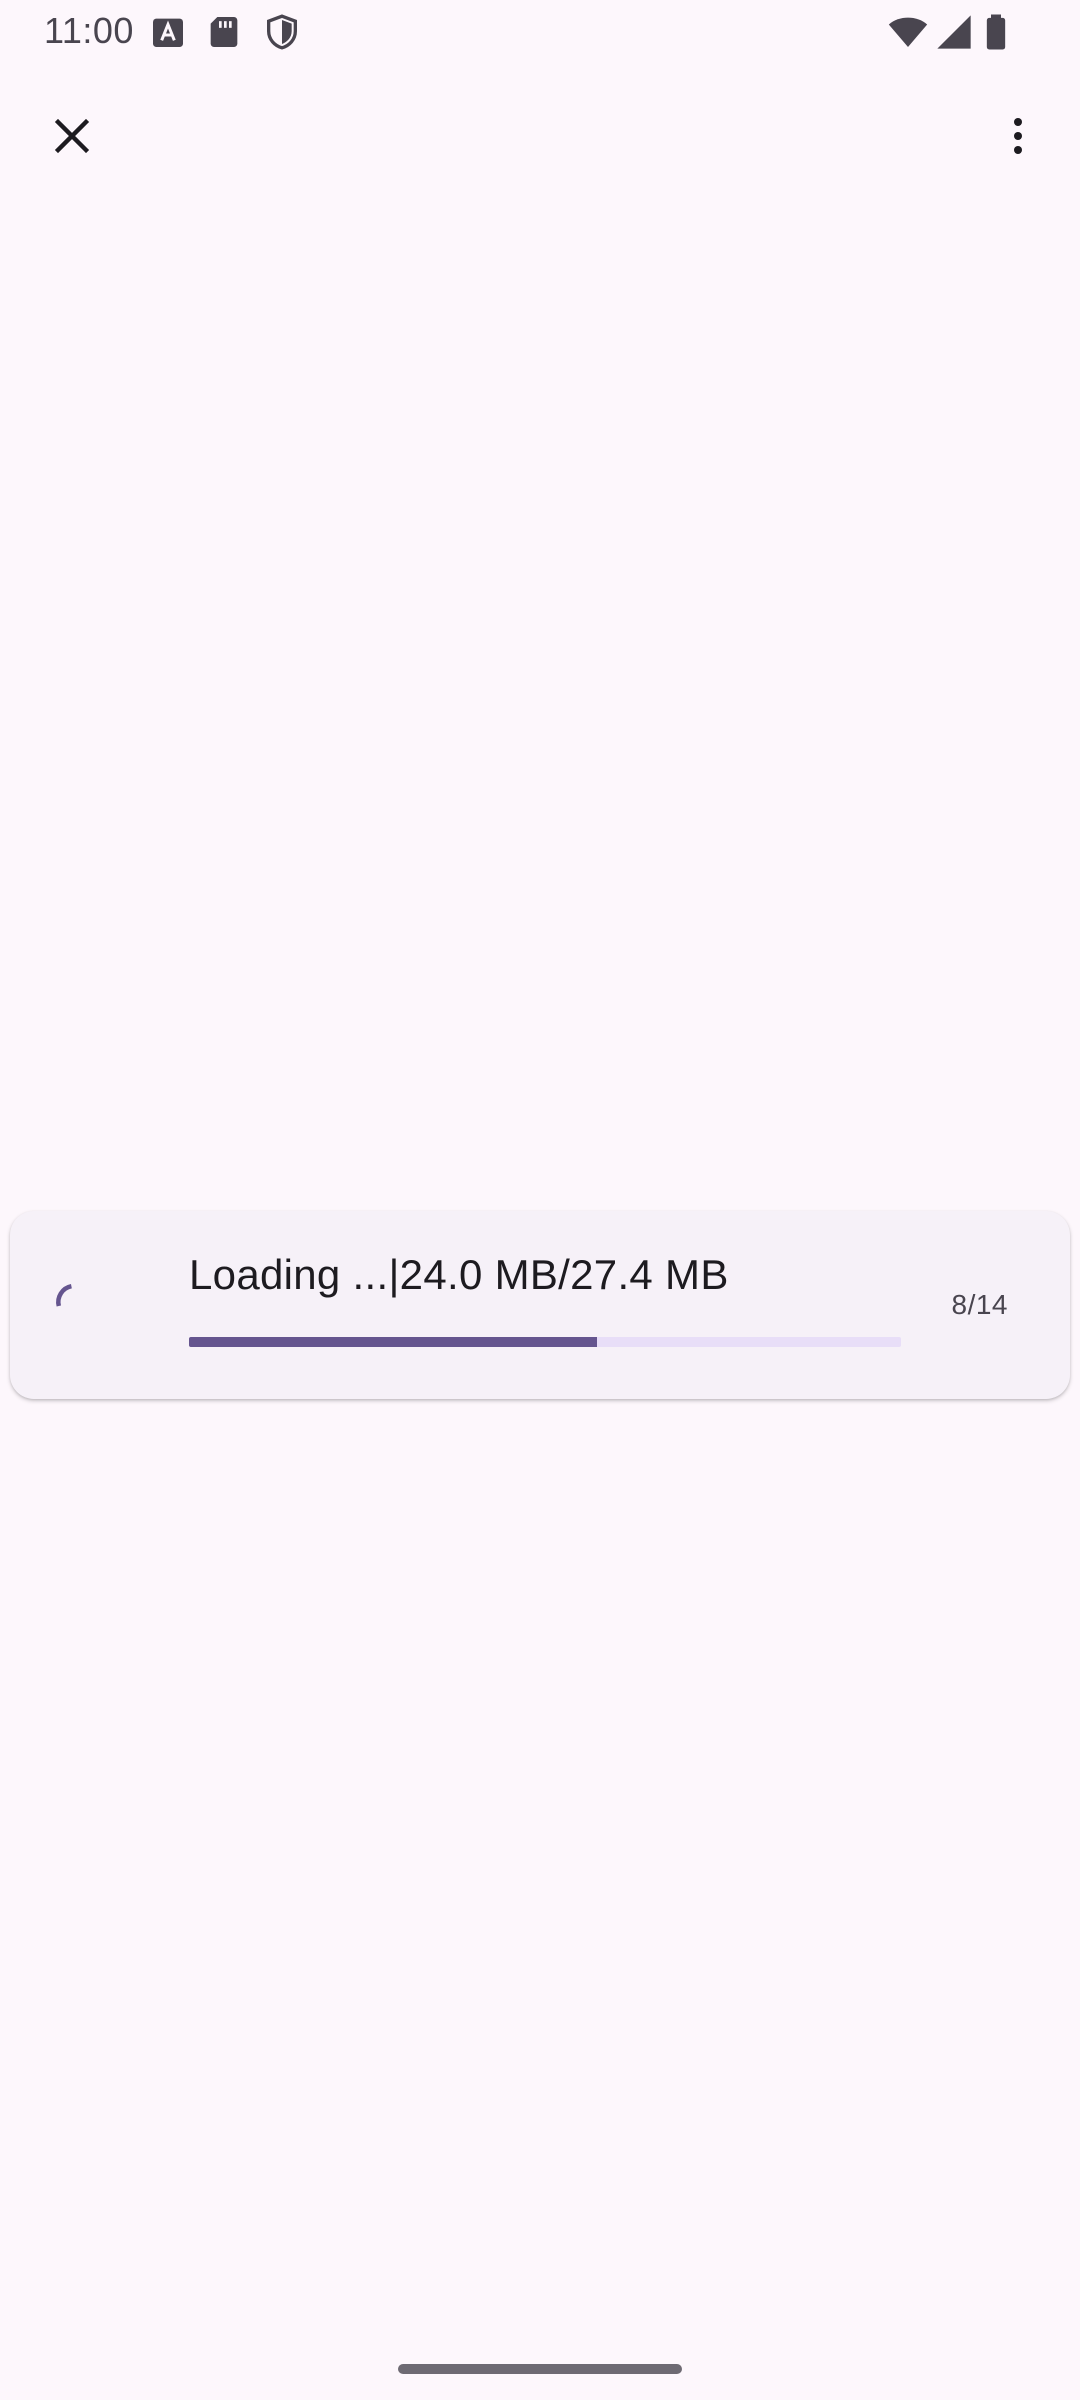 This screenshot has width=1080, height=2400. Describe the element at coordinates (168, 32) in the screenshot. I see `text-a-icon` at that location.